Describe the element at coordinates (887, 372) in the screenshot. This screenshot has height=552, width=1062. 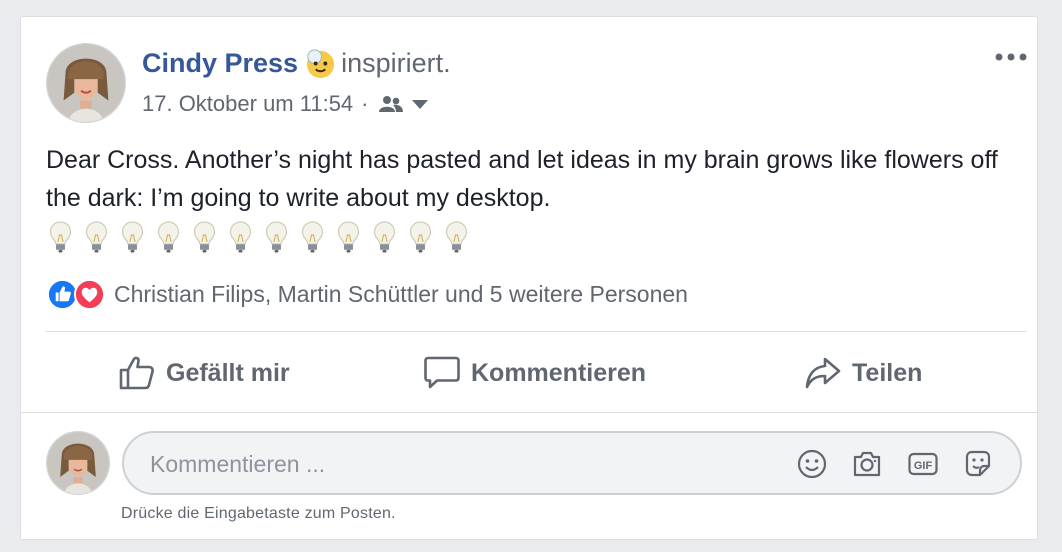
I see `share-button-label: Teilen` at that location.